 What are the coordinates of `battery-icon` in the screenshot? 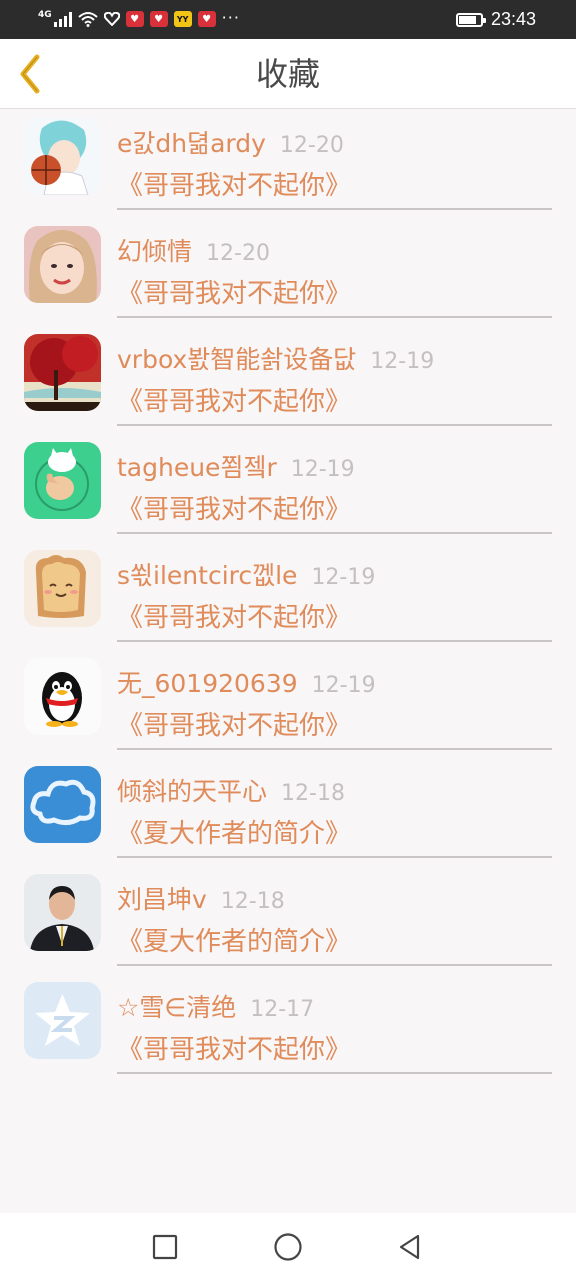 It's located at (470, 19).